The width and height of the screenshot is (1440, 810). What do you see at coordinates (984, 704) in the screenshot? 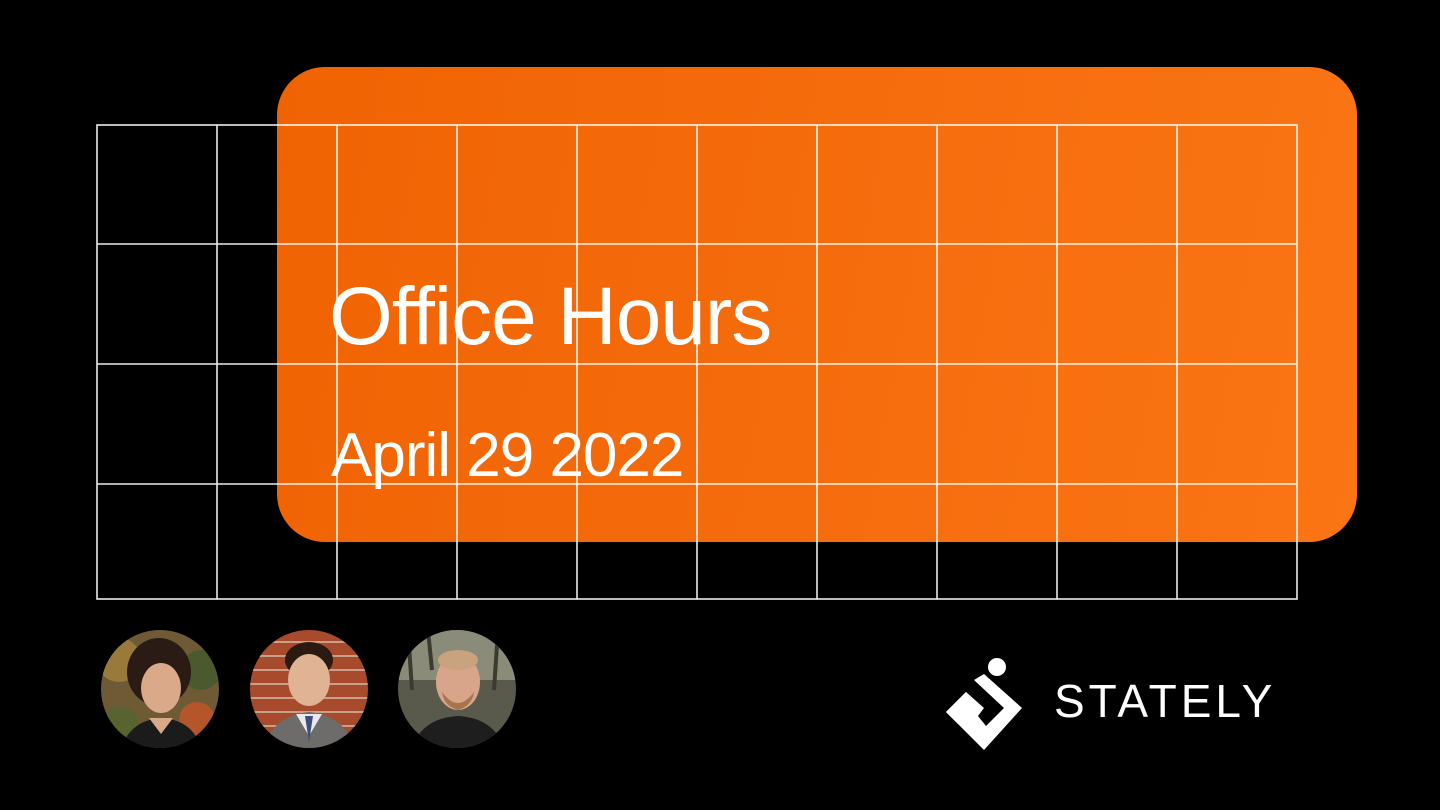
I see `stately-logo-mark-icon` at bounding box center [984, 704].